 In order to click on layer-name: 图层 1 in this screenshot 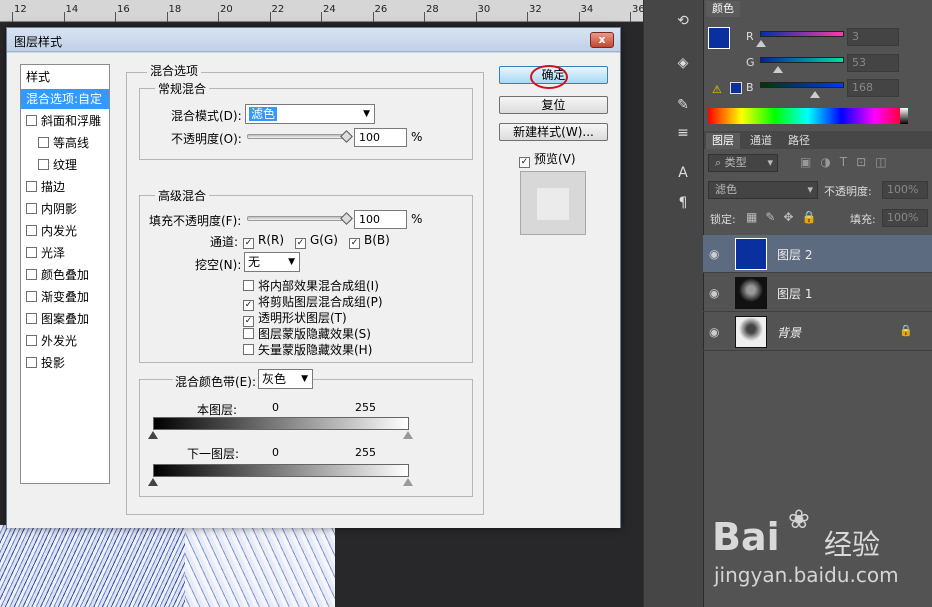, I will do `click(795, 294)`.